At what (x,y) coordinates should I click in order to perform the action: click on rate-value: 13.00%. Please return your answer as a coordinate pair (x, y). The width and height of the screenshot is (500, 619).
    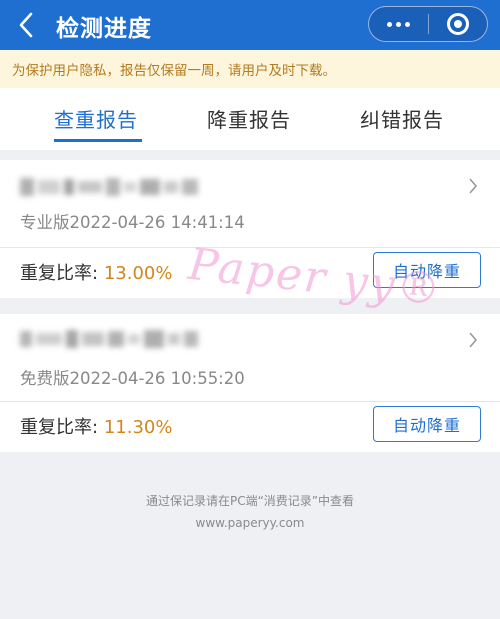
    Looking at the image, I should click on (138, 273).